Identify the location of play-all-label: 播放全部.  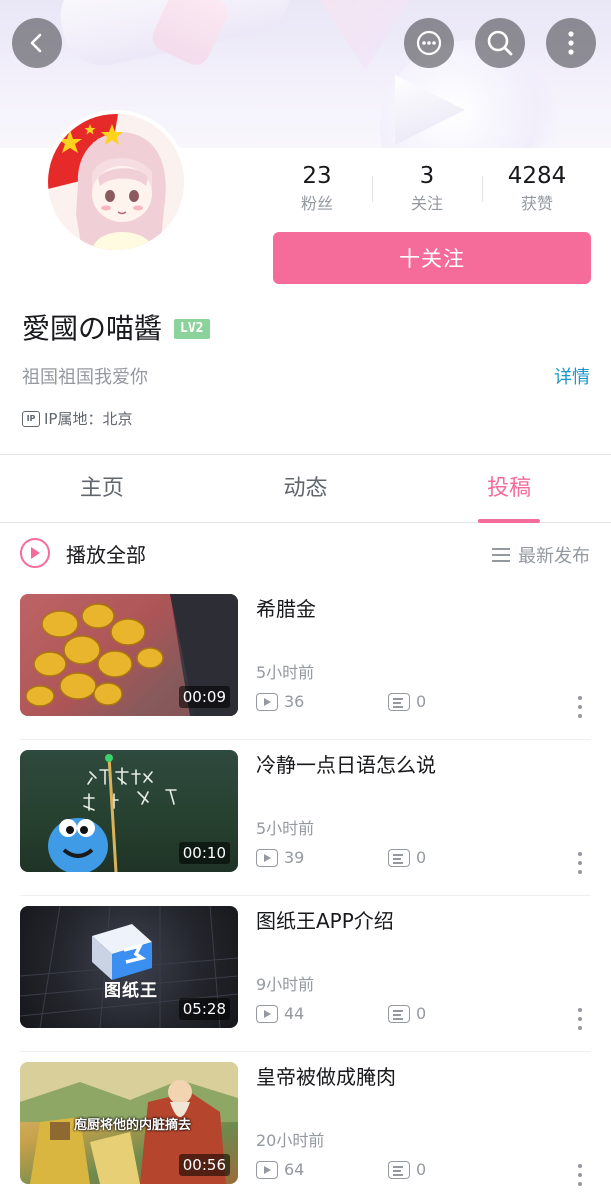
(106, 554).